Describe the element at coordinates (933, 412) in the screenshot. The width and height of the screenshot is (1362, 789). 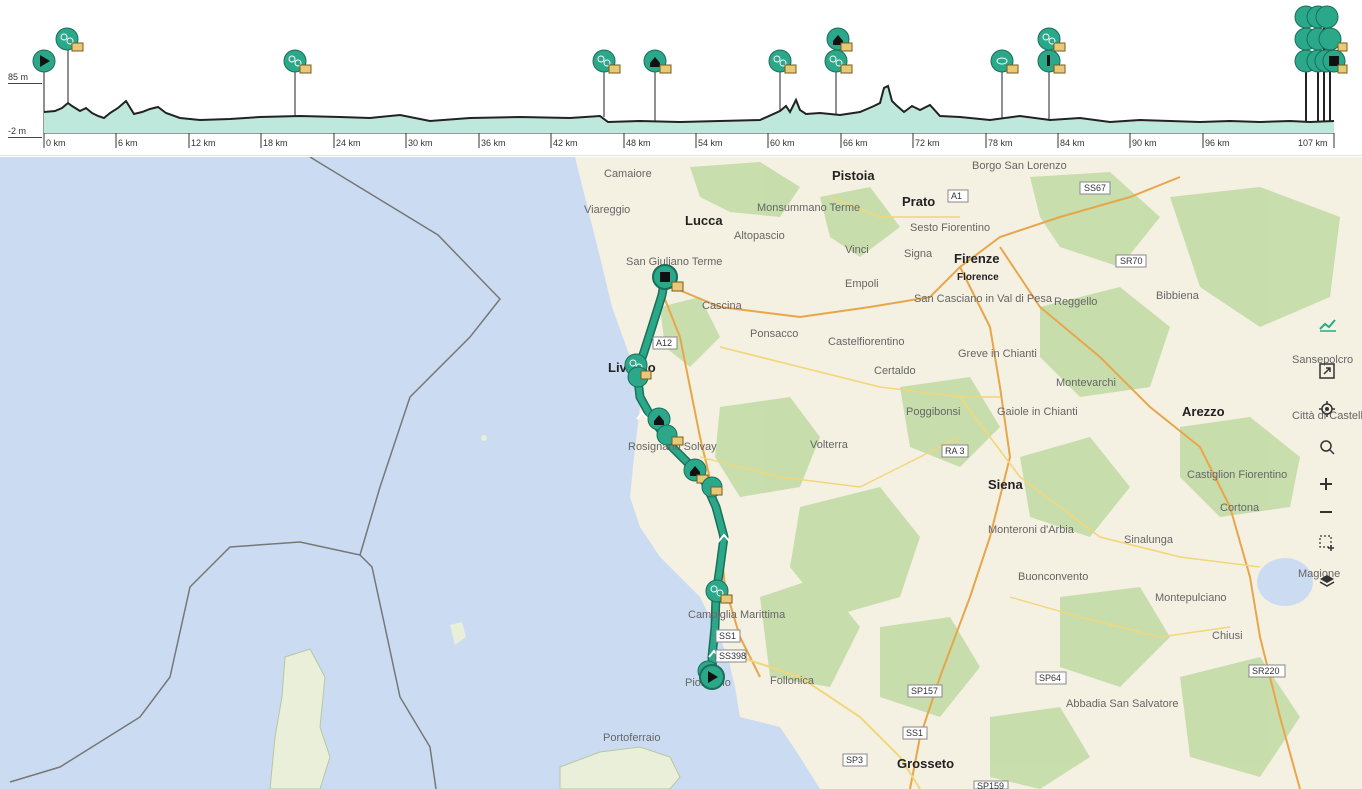
I see `town-label: Poggibonsi` at that location.